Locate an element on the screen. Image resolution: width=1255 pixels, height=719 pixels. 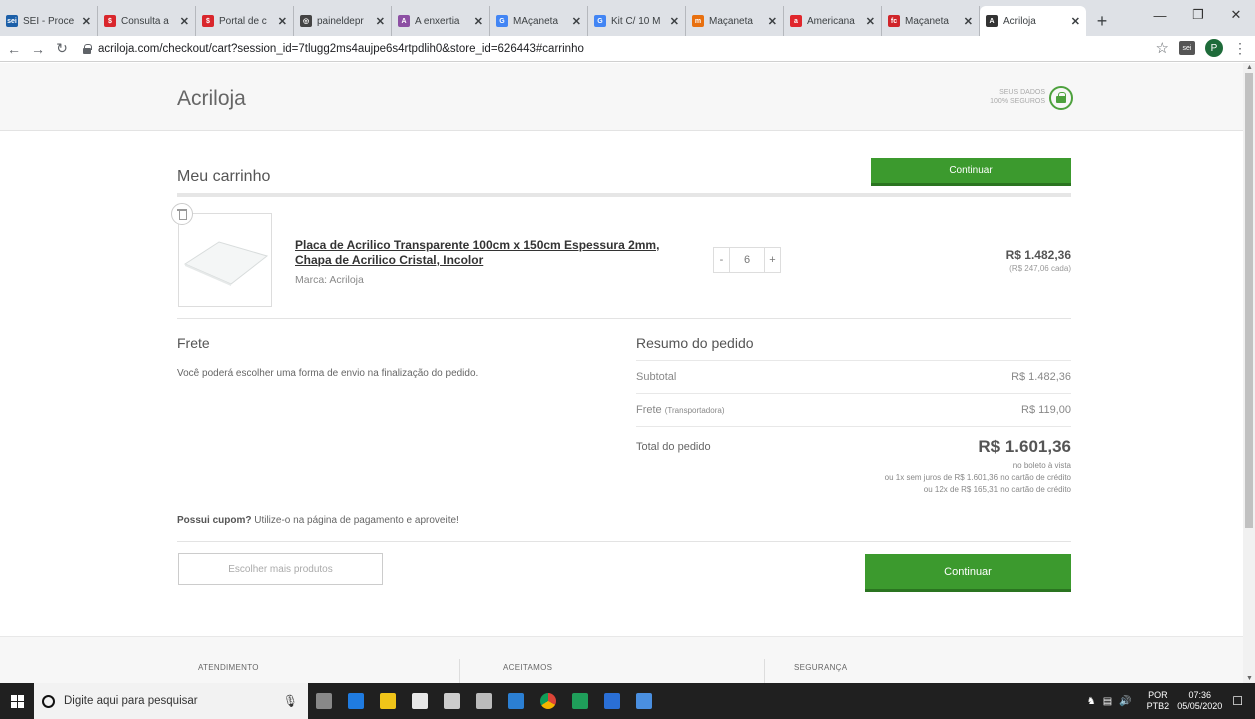
cart-title: Meu carrinho is located at coordinates (224, 176).